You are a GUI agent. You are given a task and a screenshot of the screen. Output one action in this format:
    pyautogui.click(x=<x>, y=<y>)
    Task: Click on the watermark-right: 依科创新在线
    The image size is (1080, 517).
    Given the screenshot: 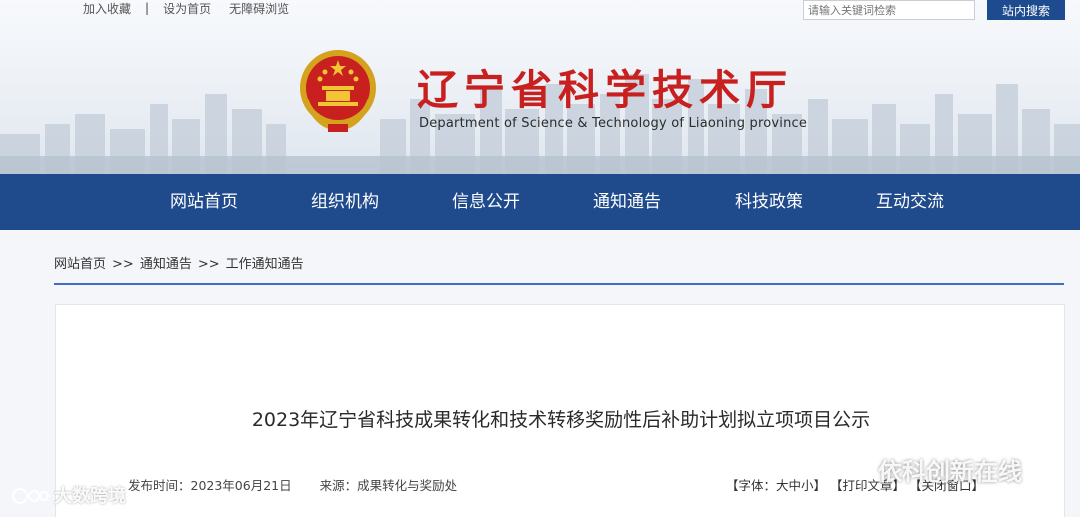 What is the action you would take?
    pyautogui.click(x=931, y=469)
    